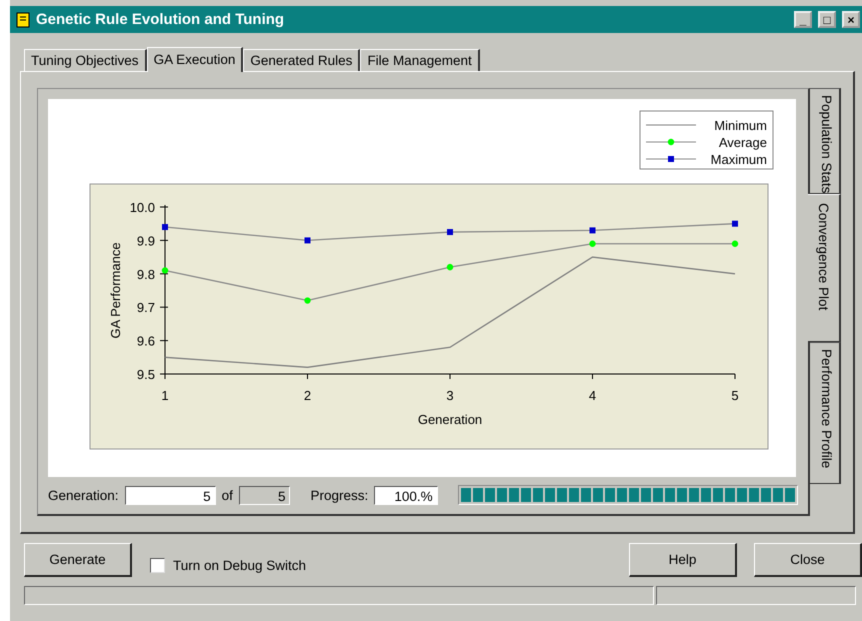 The image size is (862, 621). Describe the element at coordinates (420, 60) in the screenshot. I see `tab: File Management` at that location.